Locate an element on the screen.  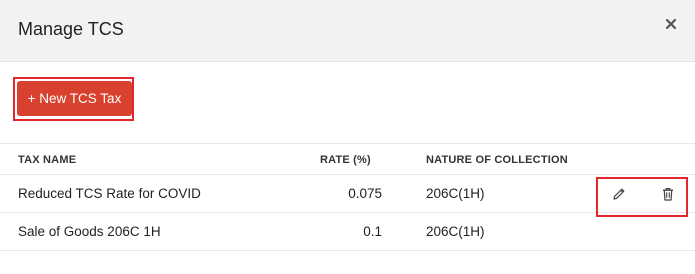
column-header-nature: NATURE OF COLLECTION is located at coordinates (497, 160).